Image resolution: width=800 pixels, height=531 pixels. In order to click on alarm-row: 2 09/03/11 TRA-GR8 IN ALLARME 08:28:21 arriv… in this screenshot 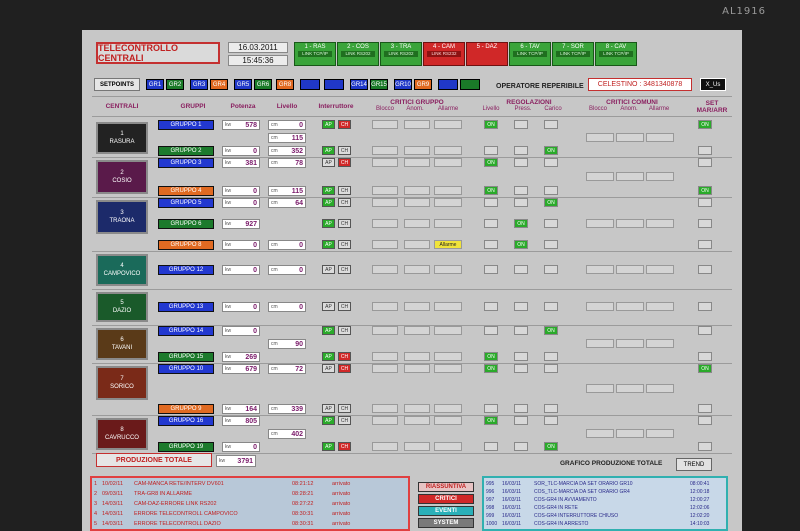, I will do `click(250, 494)`.